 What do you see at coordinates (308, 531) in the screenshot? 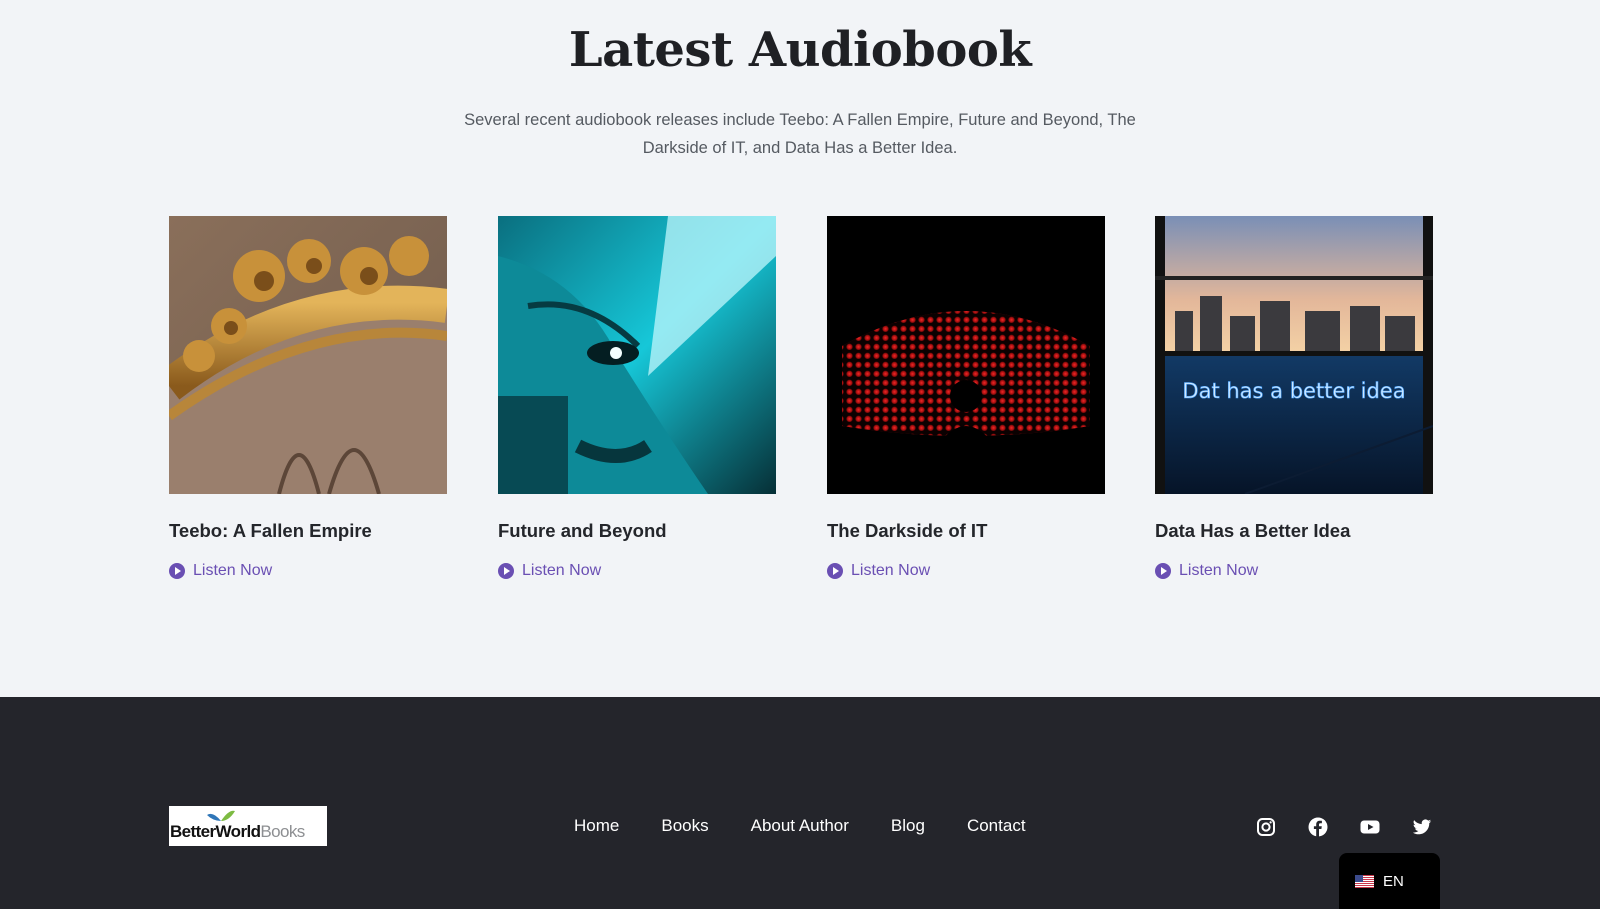
I see `book-title: Teebo: A Fallen Empire` at bounding box center [308, 531].